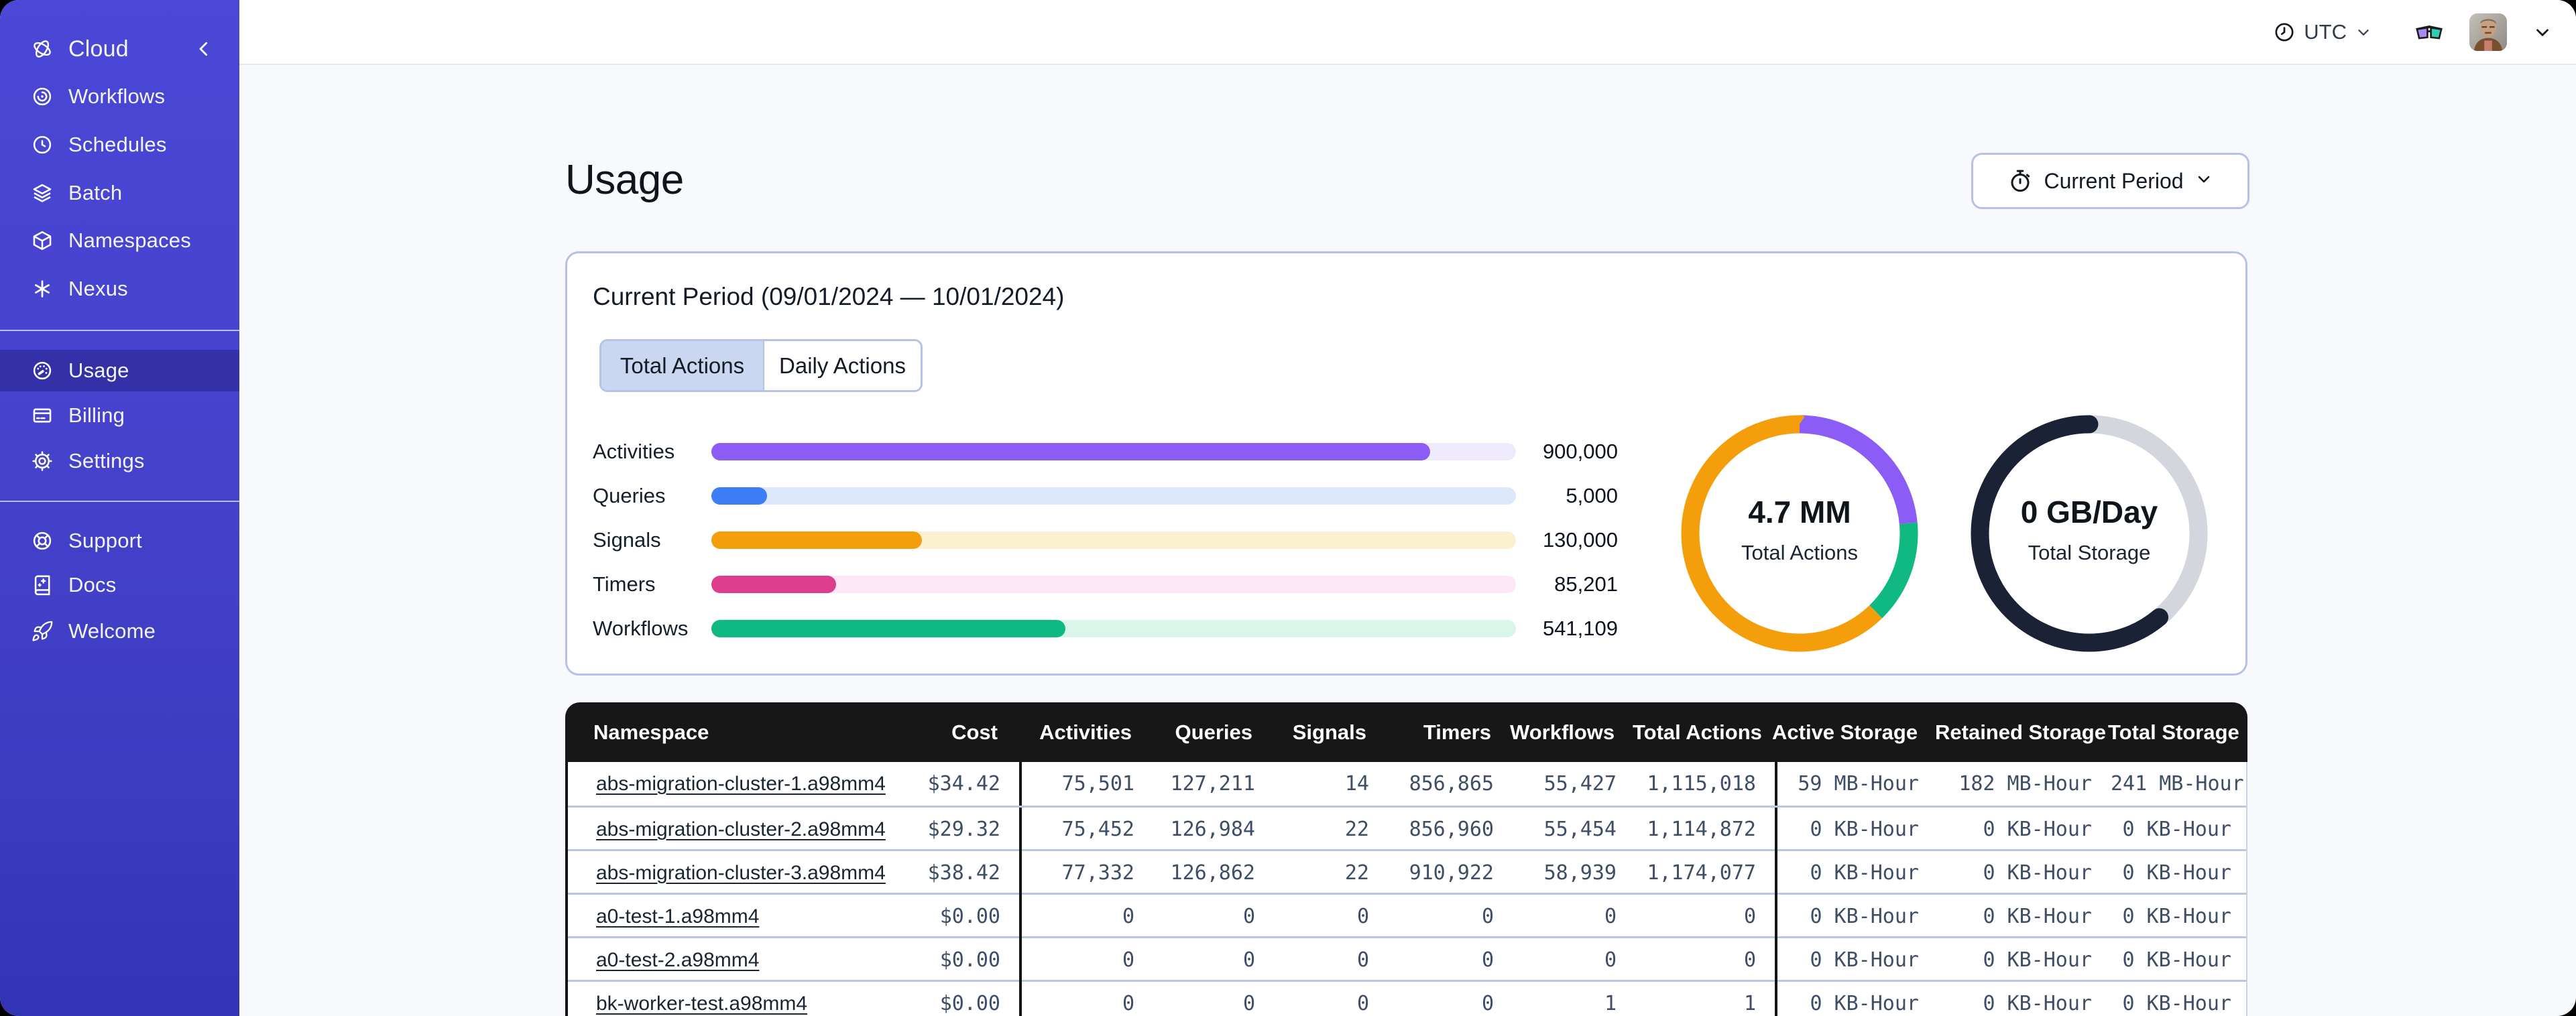 The height and width of the screenshot is (1016, 2576). What do you see at coordinates (624, 584) in the screenshot?
I see `bar-label: Timers` at bounding box center [624, 584].